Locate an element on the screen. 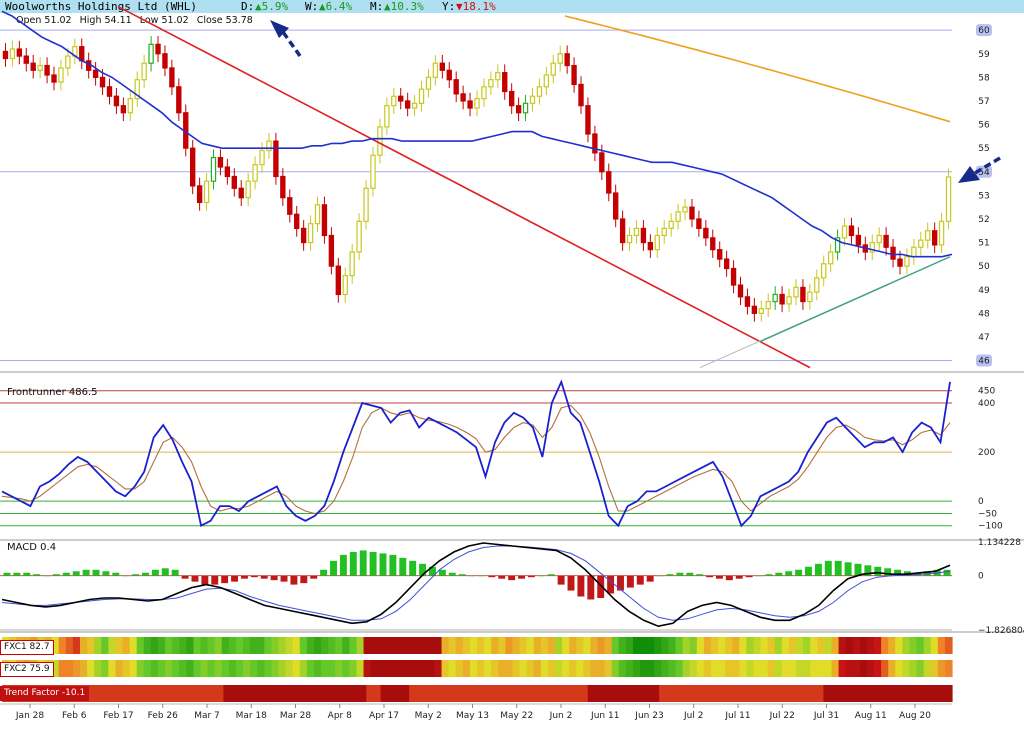 The width and height of the screenshot is (1024, 735). price-y-tick: 60 is located at coordinates (984, 31).